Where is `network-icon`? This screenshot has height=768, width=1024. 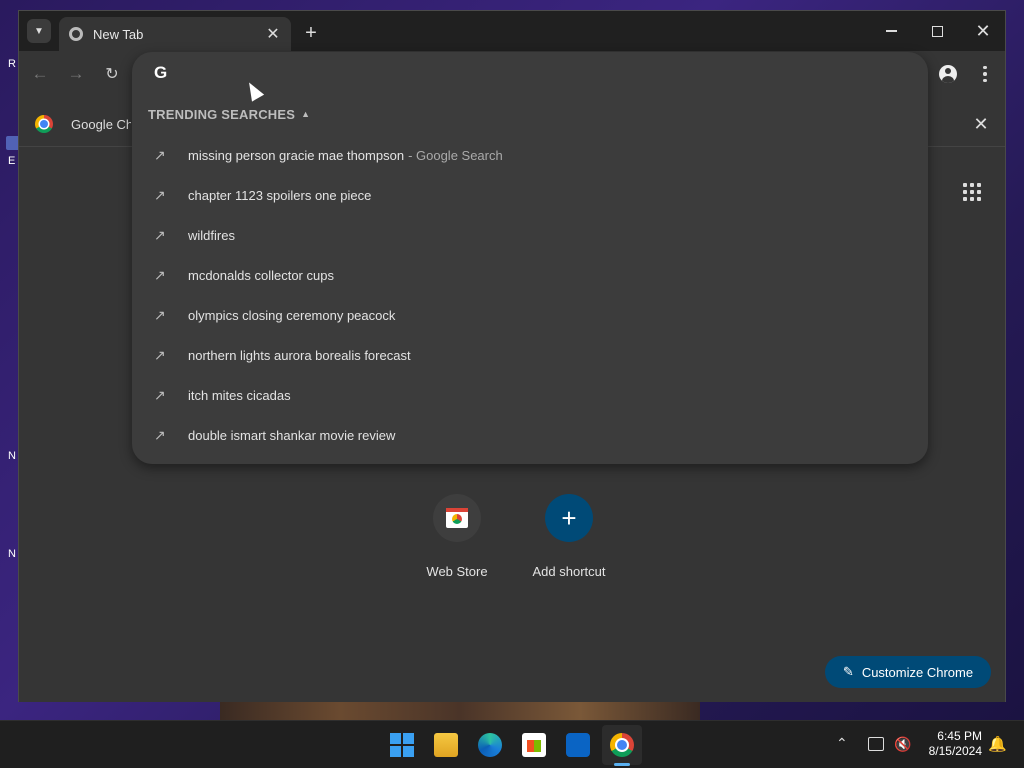 network-icon is located at coordinates (876, 744).